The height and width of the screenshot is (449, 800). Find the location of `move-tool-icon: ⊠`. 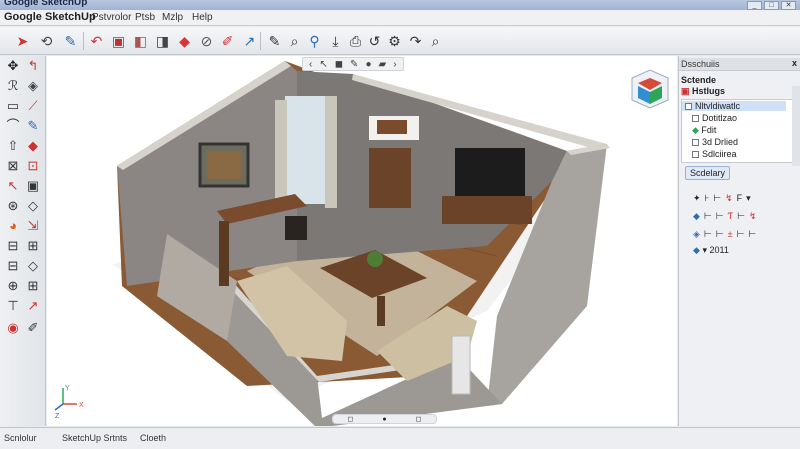

move-tool-icon: ⊠ is located at coordinates (13, 165).